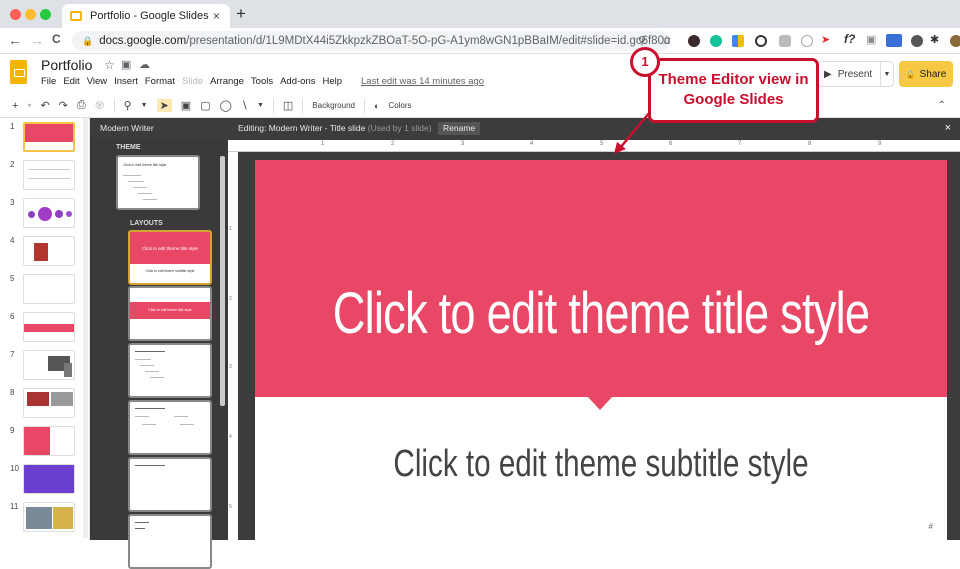  Describe the element at coordinates (170, 484) in the screenshot. I see `layout-title-only-thumbnail` at that location.